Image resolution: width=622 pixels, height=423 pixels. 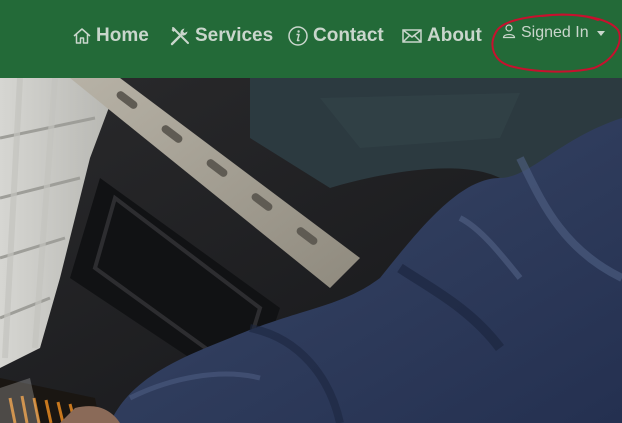 What do you see at coordinates (234, 35) in the screenshot?
I see `nav-services-label: Services` at bounding box center [234, 35].